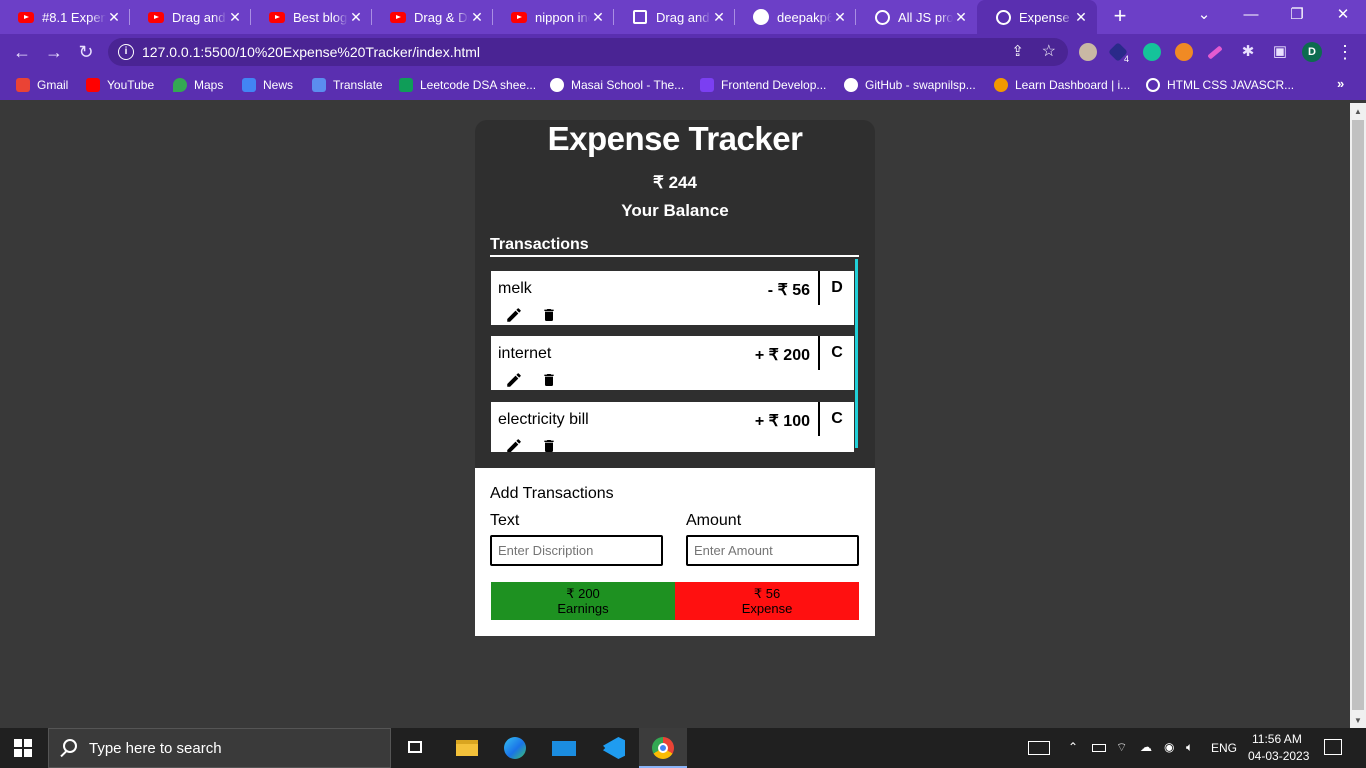 The image size is (1366, 768). What do you see at coordinates (1340, 83) in the screenshot?
I see `more-bookmarks-chevron-icon: »` at bounding box center [1340, 83].